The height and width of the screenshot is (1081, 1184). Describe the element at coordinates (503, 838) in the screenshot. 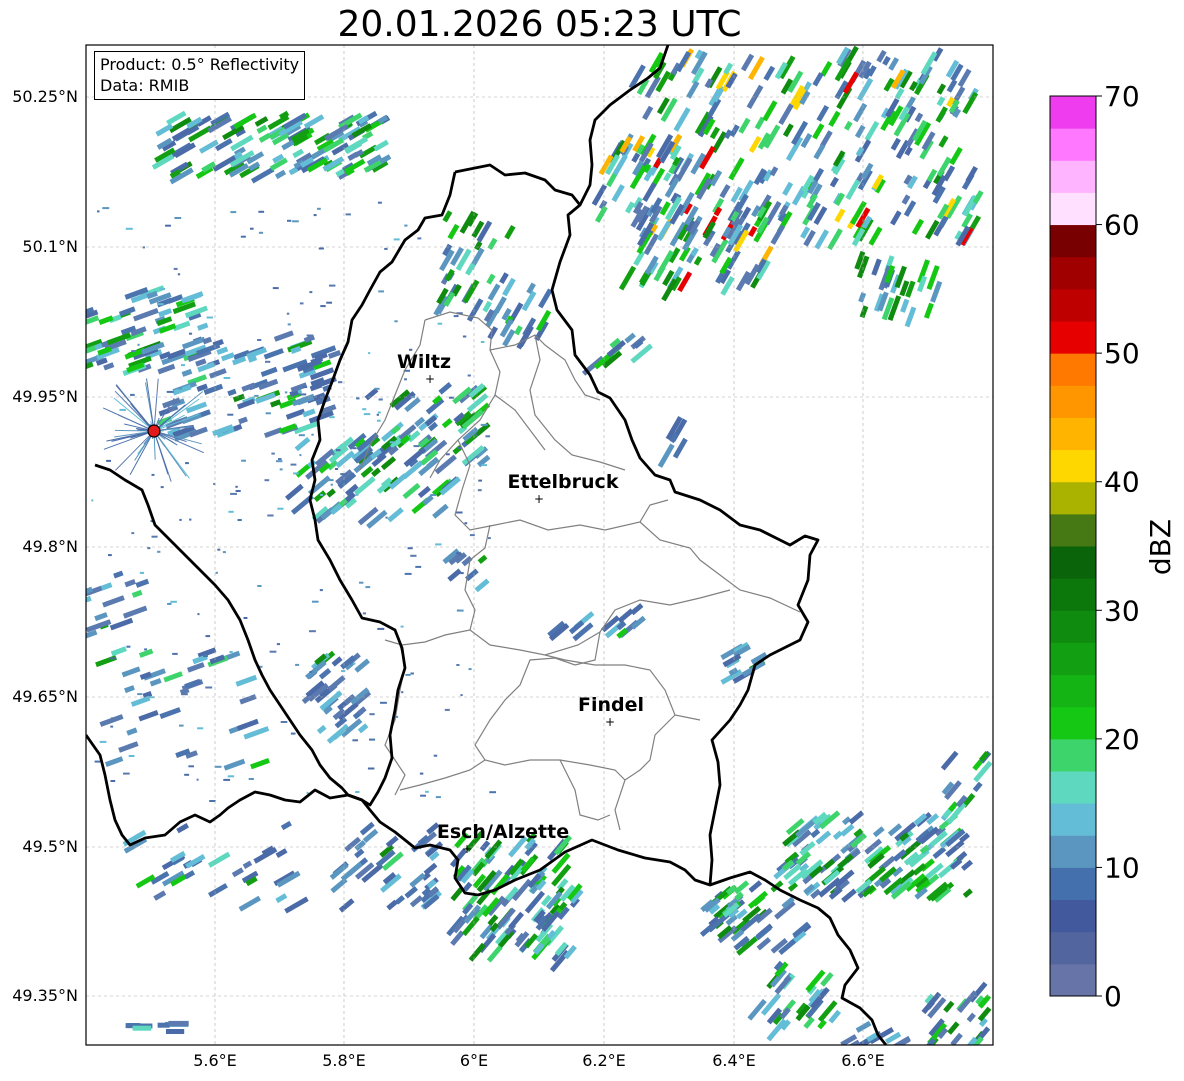

I see `city-esch-alzette: Esch/Alzette +` at that location.